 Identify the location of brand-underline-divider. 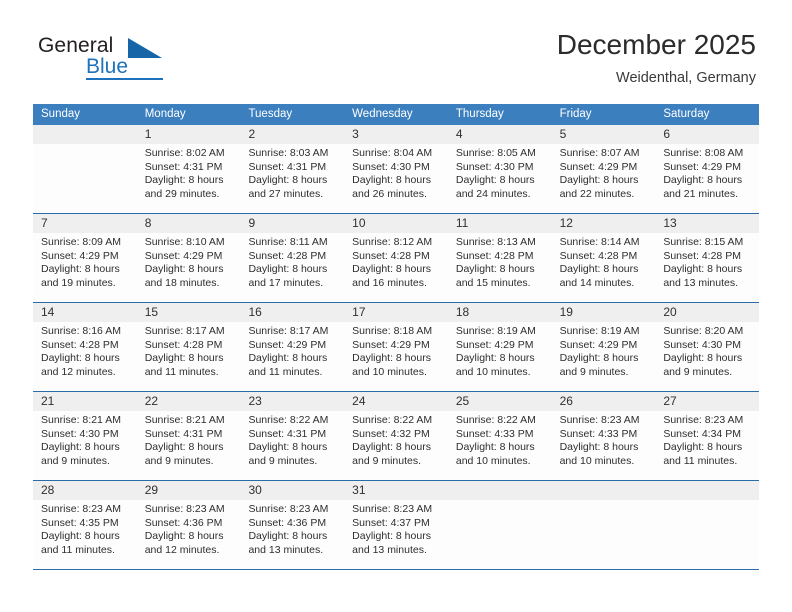
(124, 79).